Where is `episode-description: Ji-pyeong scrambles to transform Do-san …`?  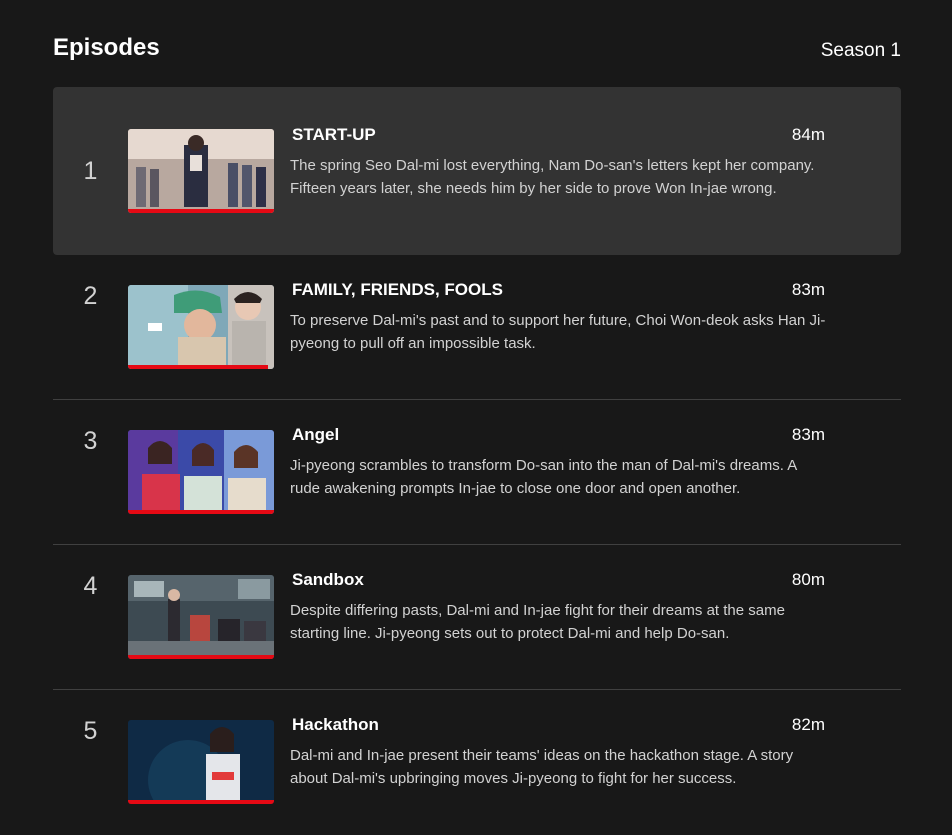
episode-description: Ji-pyeong scrambles to transform Do-san … is located at coordinates (543, 477).